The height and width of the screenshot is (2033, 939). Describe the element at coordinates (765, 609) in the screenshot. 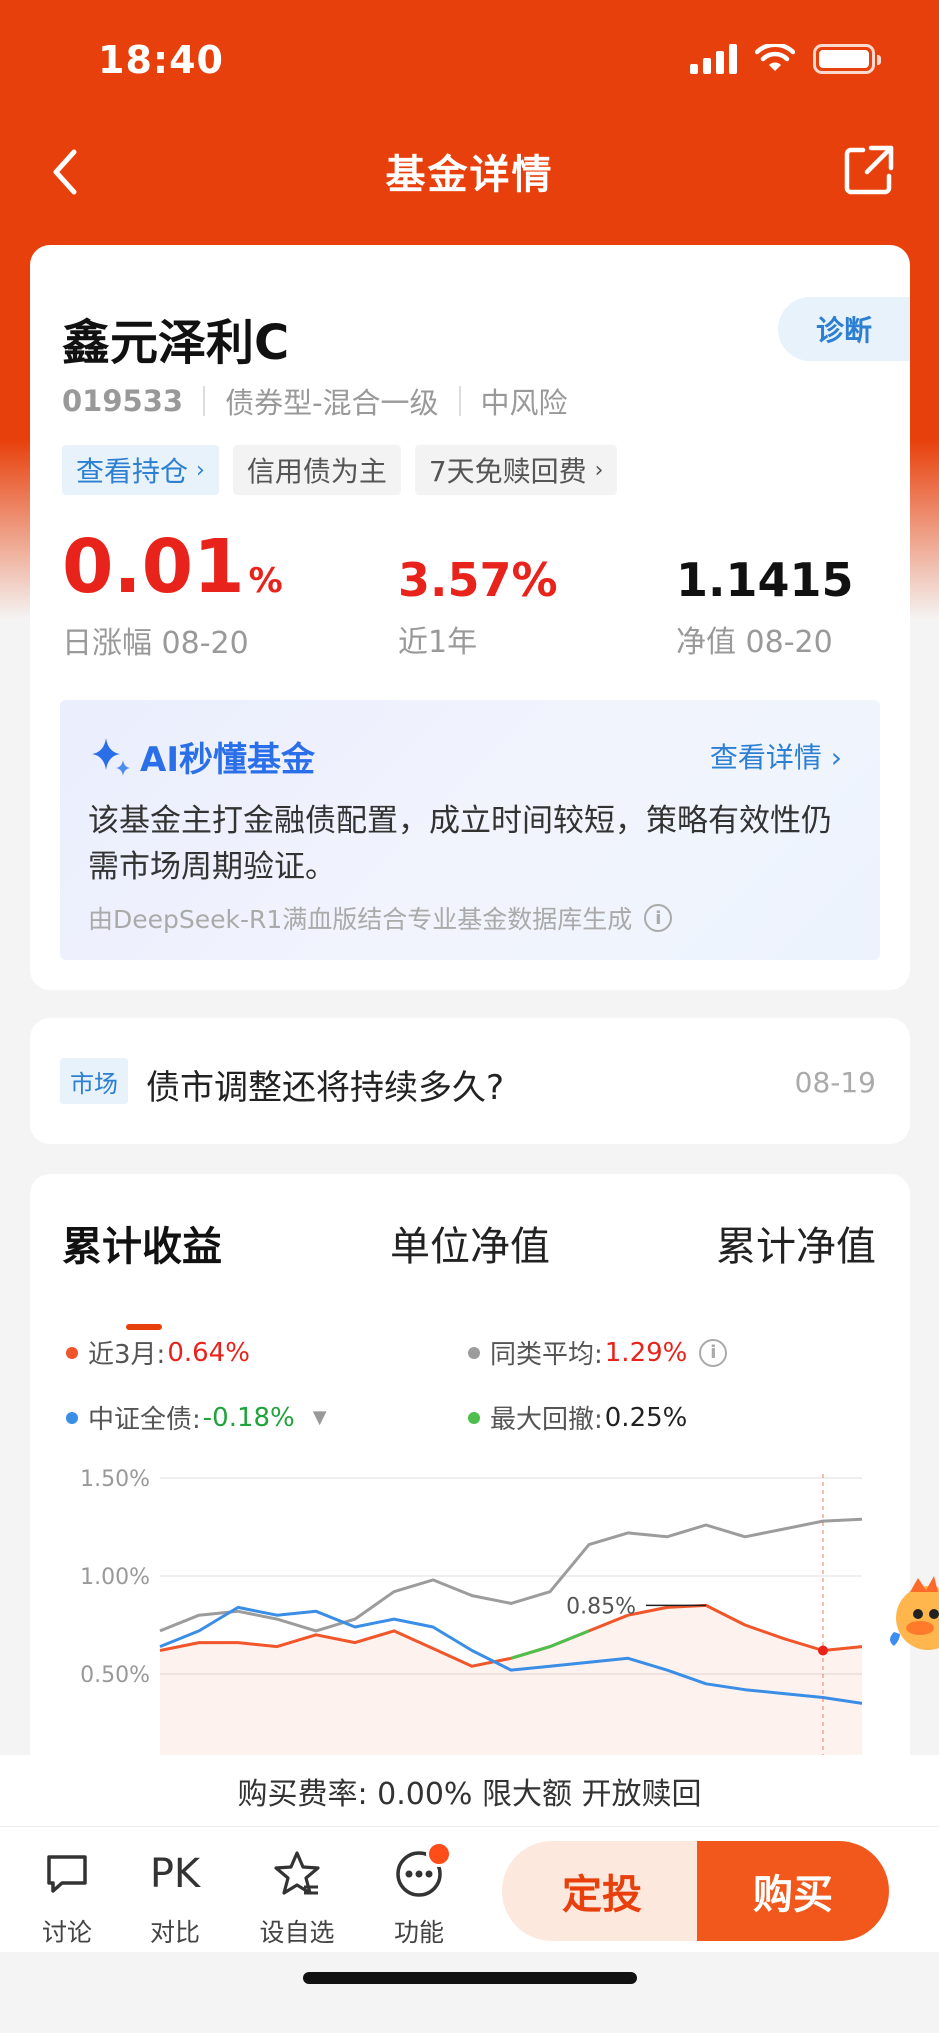

I see `nav-stat: 1.1415 净值 08-20` at that location.